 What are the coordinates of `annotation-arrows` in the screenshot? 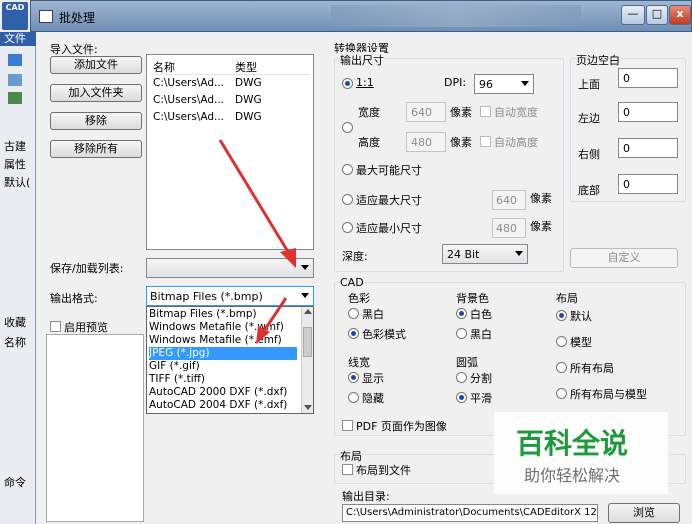 It's located at (257, 241).